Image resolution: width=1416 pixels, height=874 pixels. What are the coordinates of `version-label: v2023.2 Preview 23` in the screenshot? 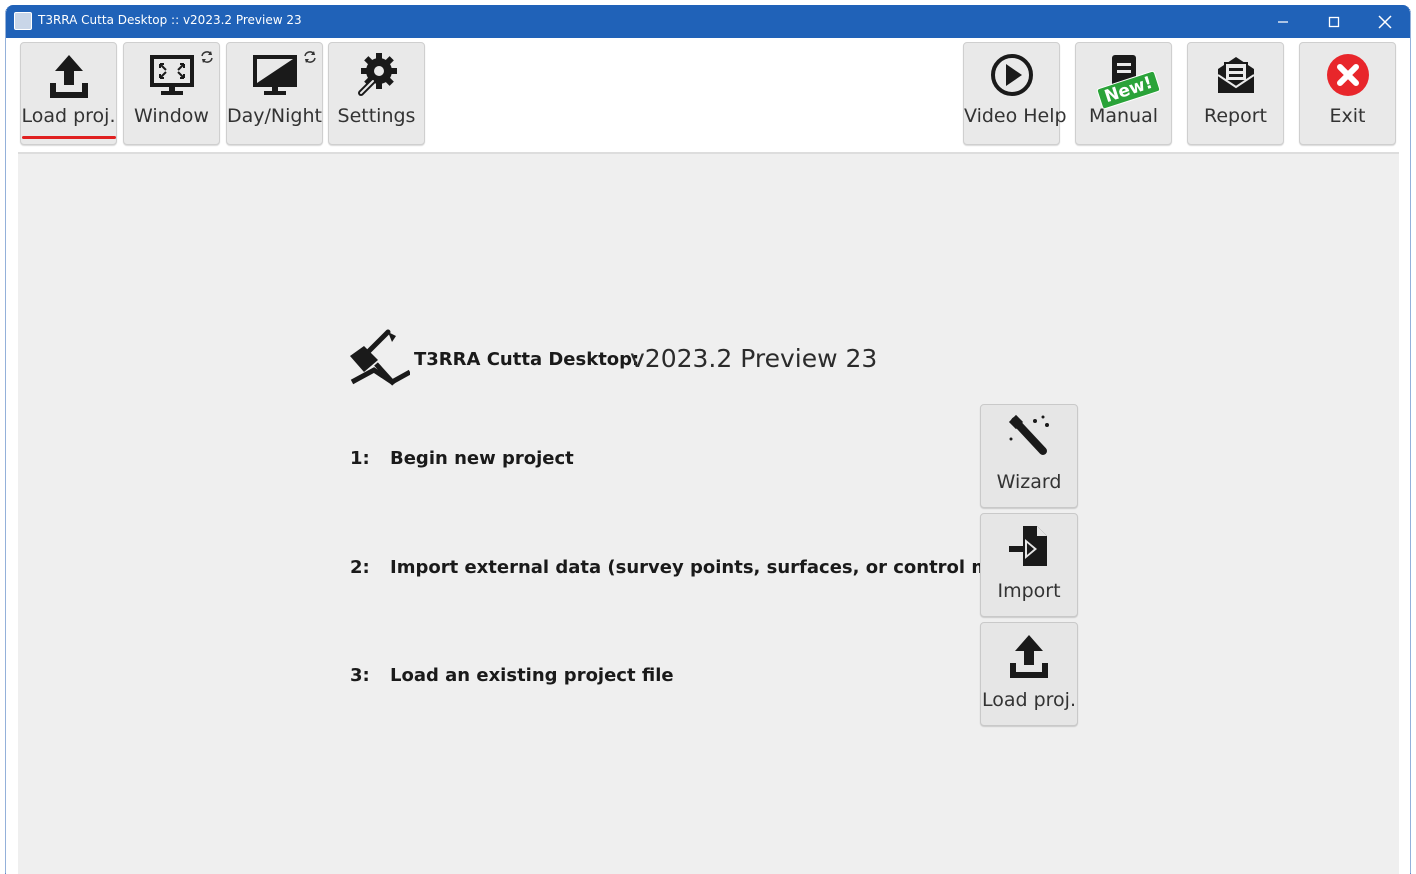 It's located at (754, 358).